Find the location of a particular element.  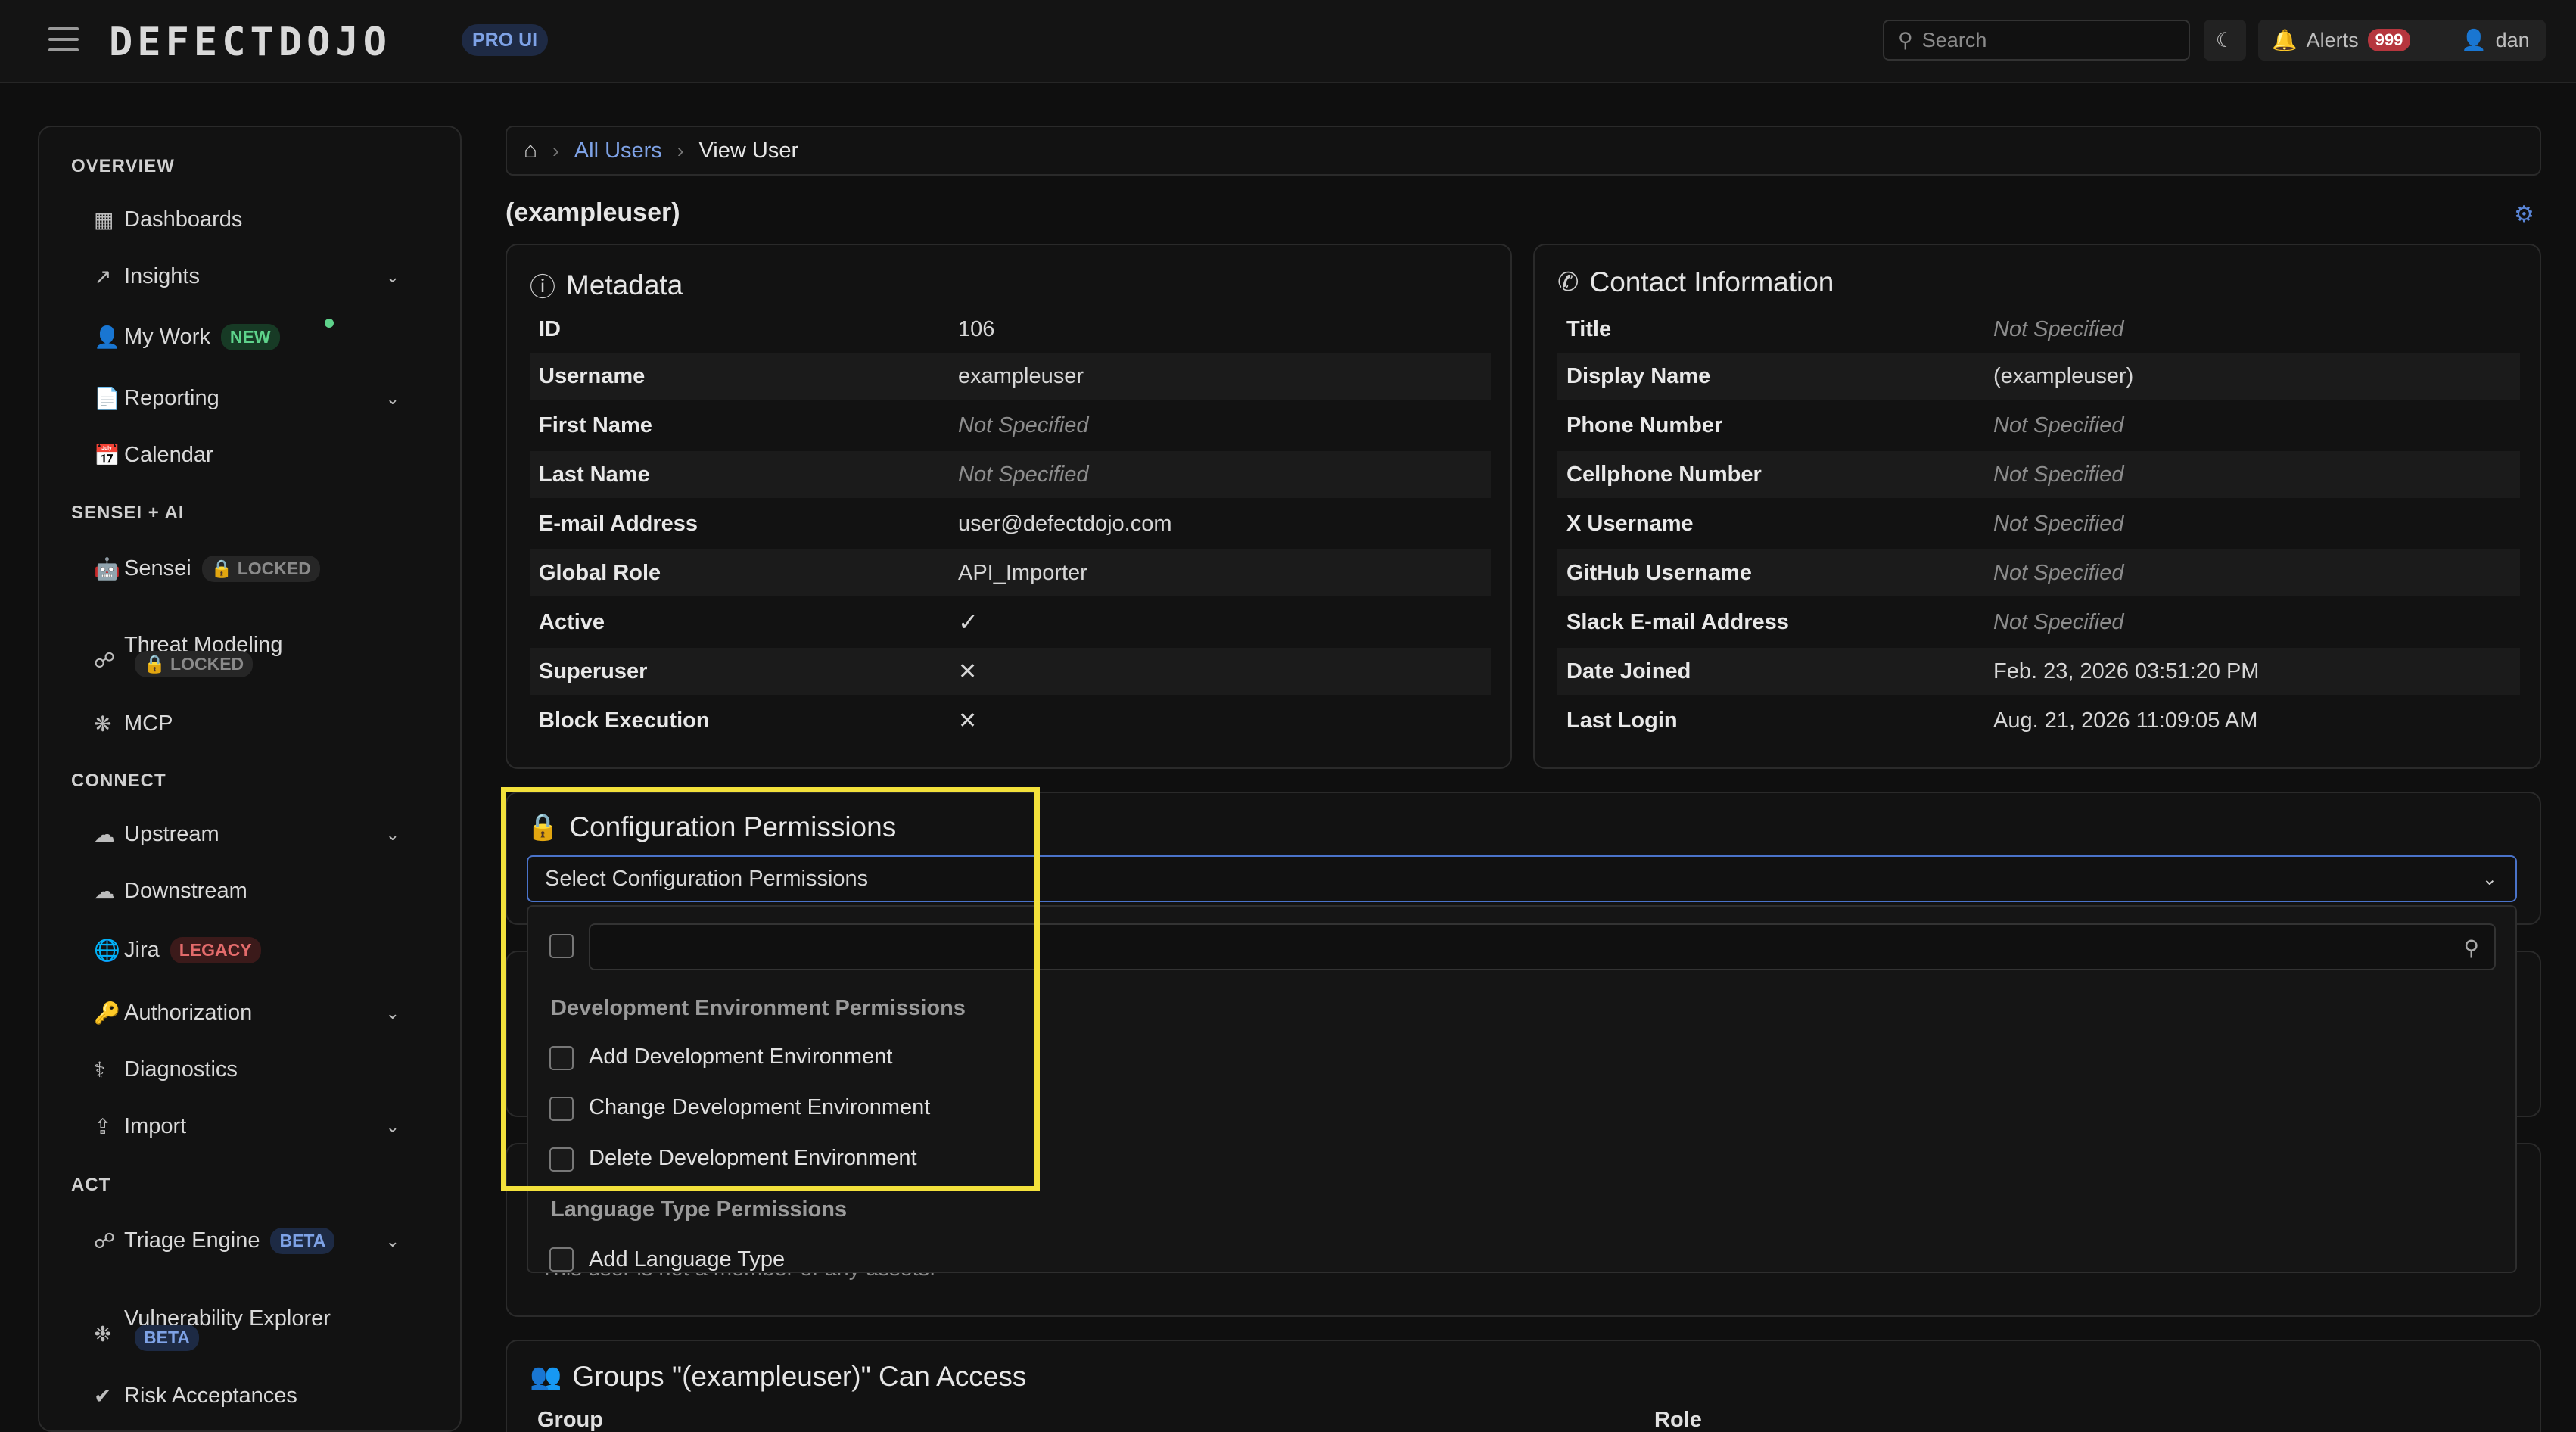

sidebar-item-label: Dashboards is located at coordinates (183, 220).